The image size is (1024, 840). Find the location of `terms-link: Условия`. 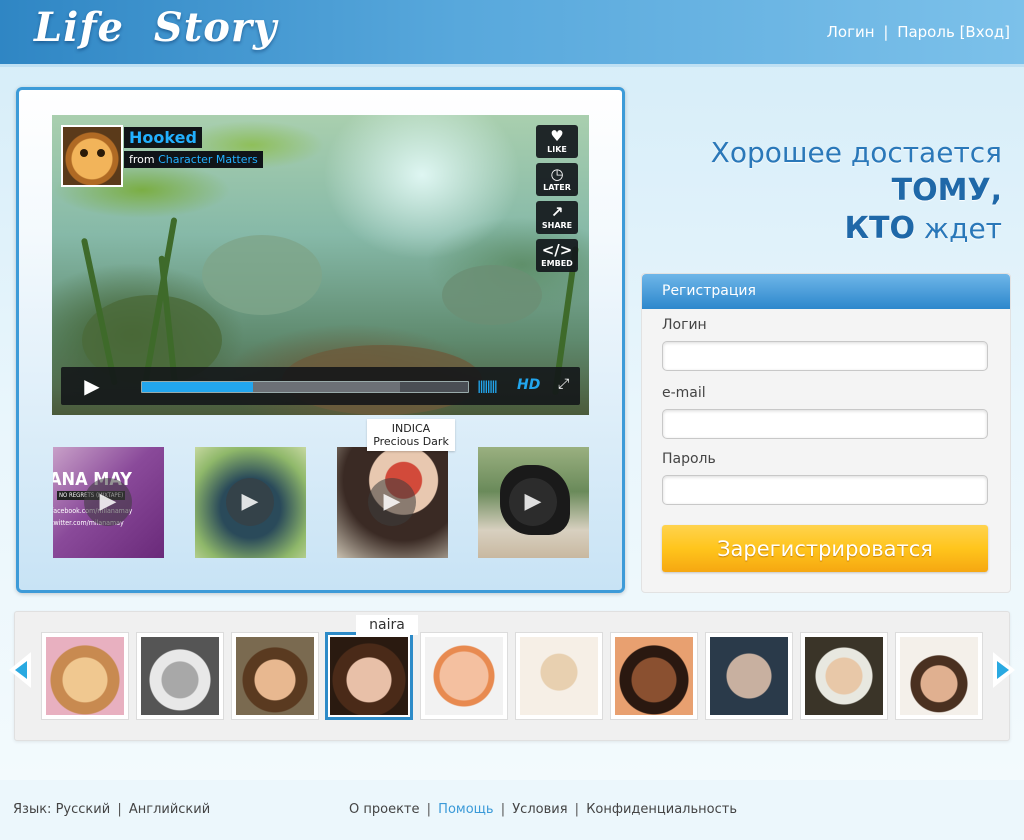

terms-link: Условия is located at coordinates (539, 809).